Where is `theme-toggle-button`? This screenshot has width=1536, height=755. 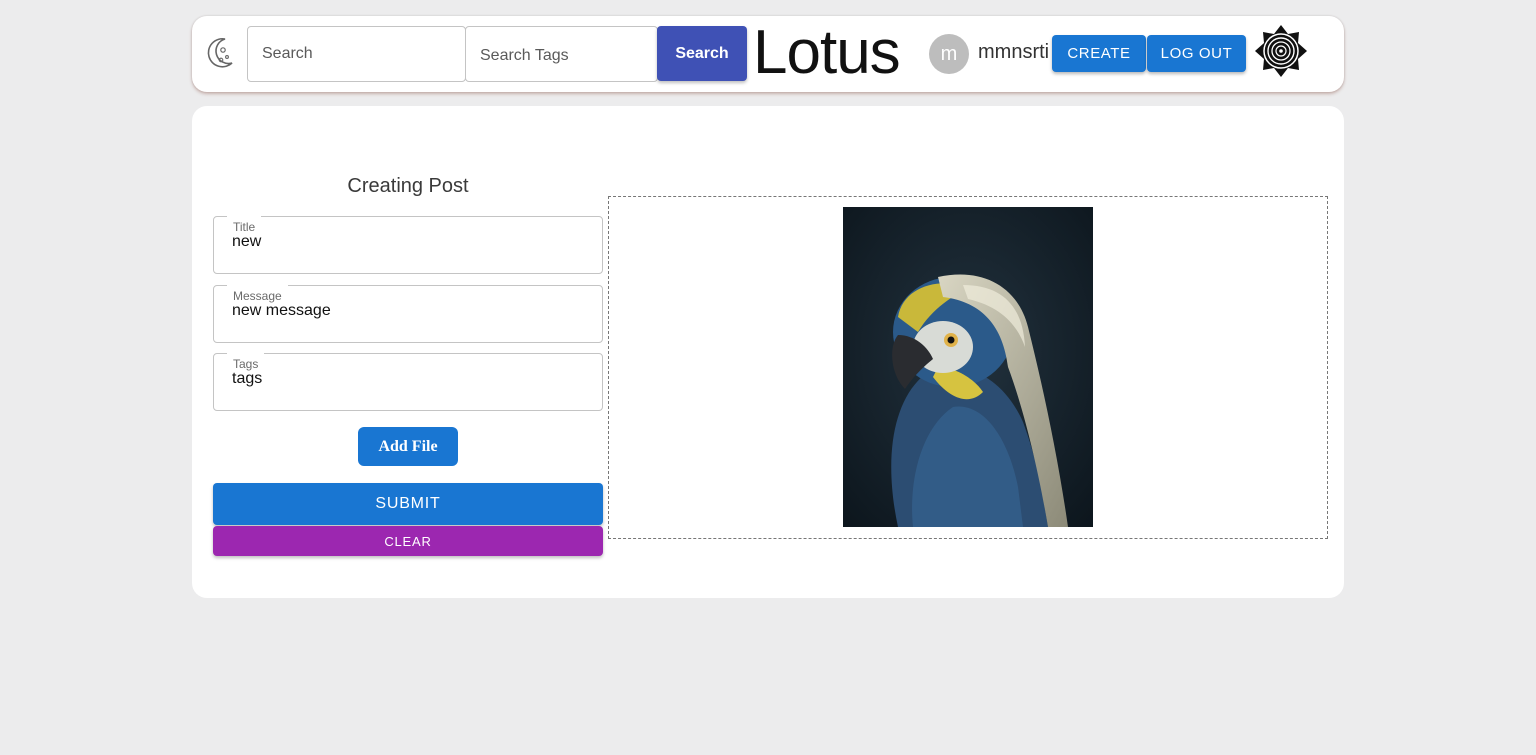
theme-toggle-button is located at coordinates (220, 53).